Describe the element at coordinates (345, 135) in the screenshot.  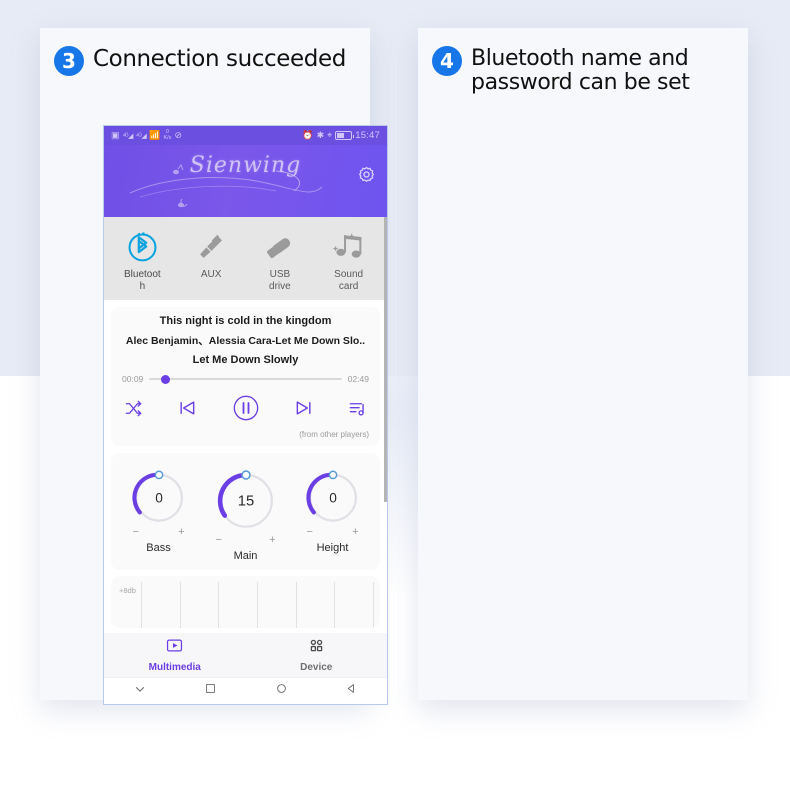
I see `battery-icon` at that location.